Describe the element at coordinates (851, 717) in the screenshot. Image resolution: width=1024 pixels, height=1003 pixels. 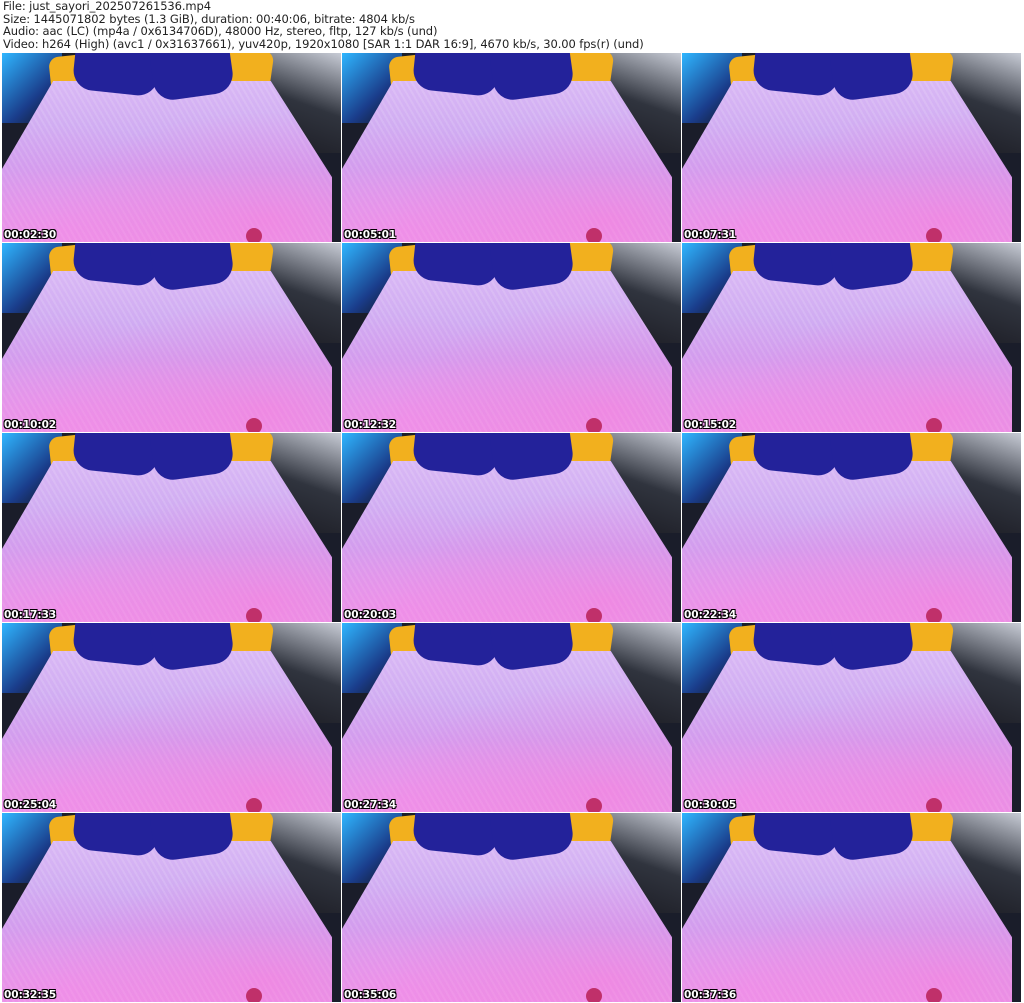
I see `video-thumbnail: 00:30:05` at that location.